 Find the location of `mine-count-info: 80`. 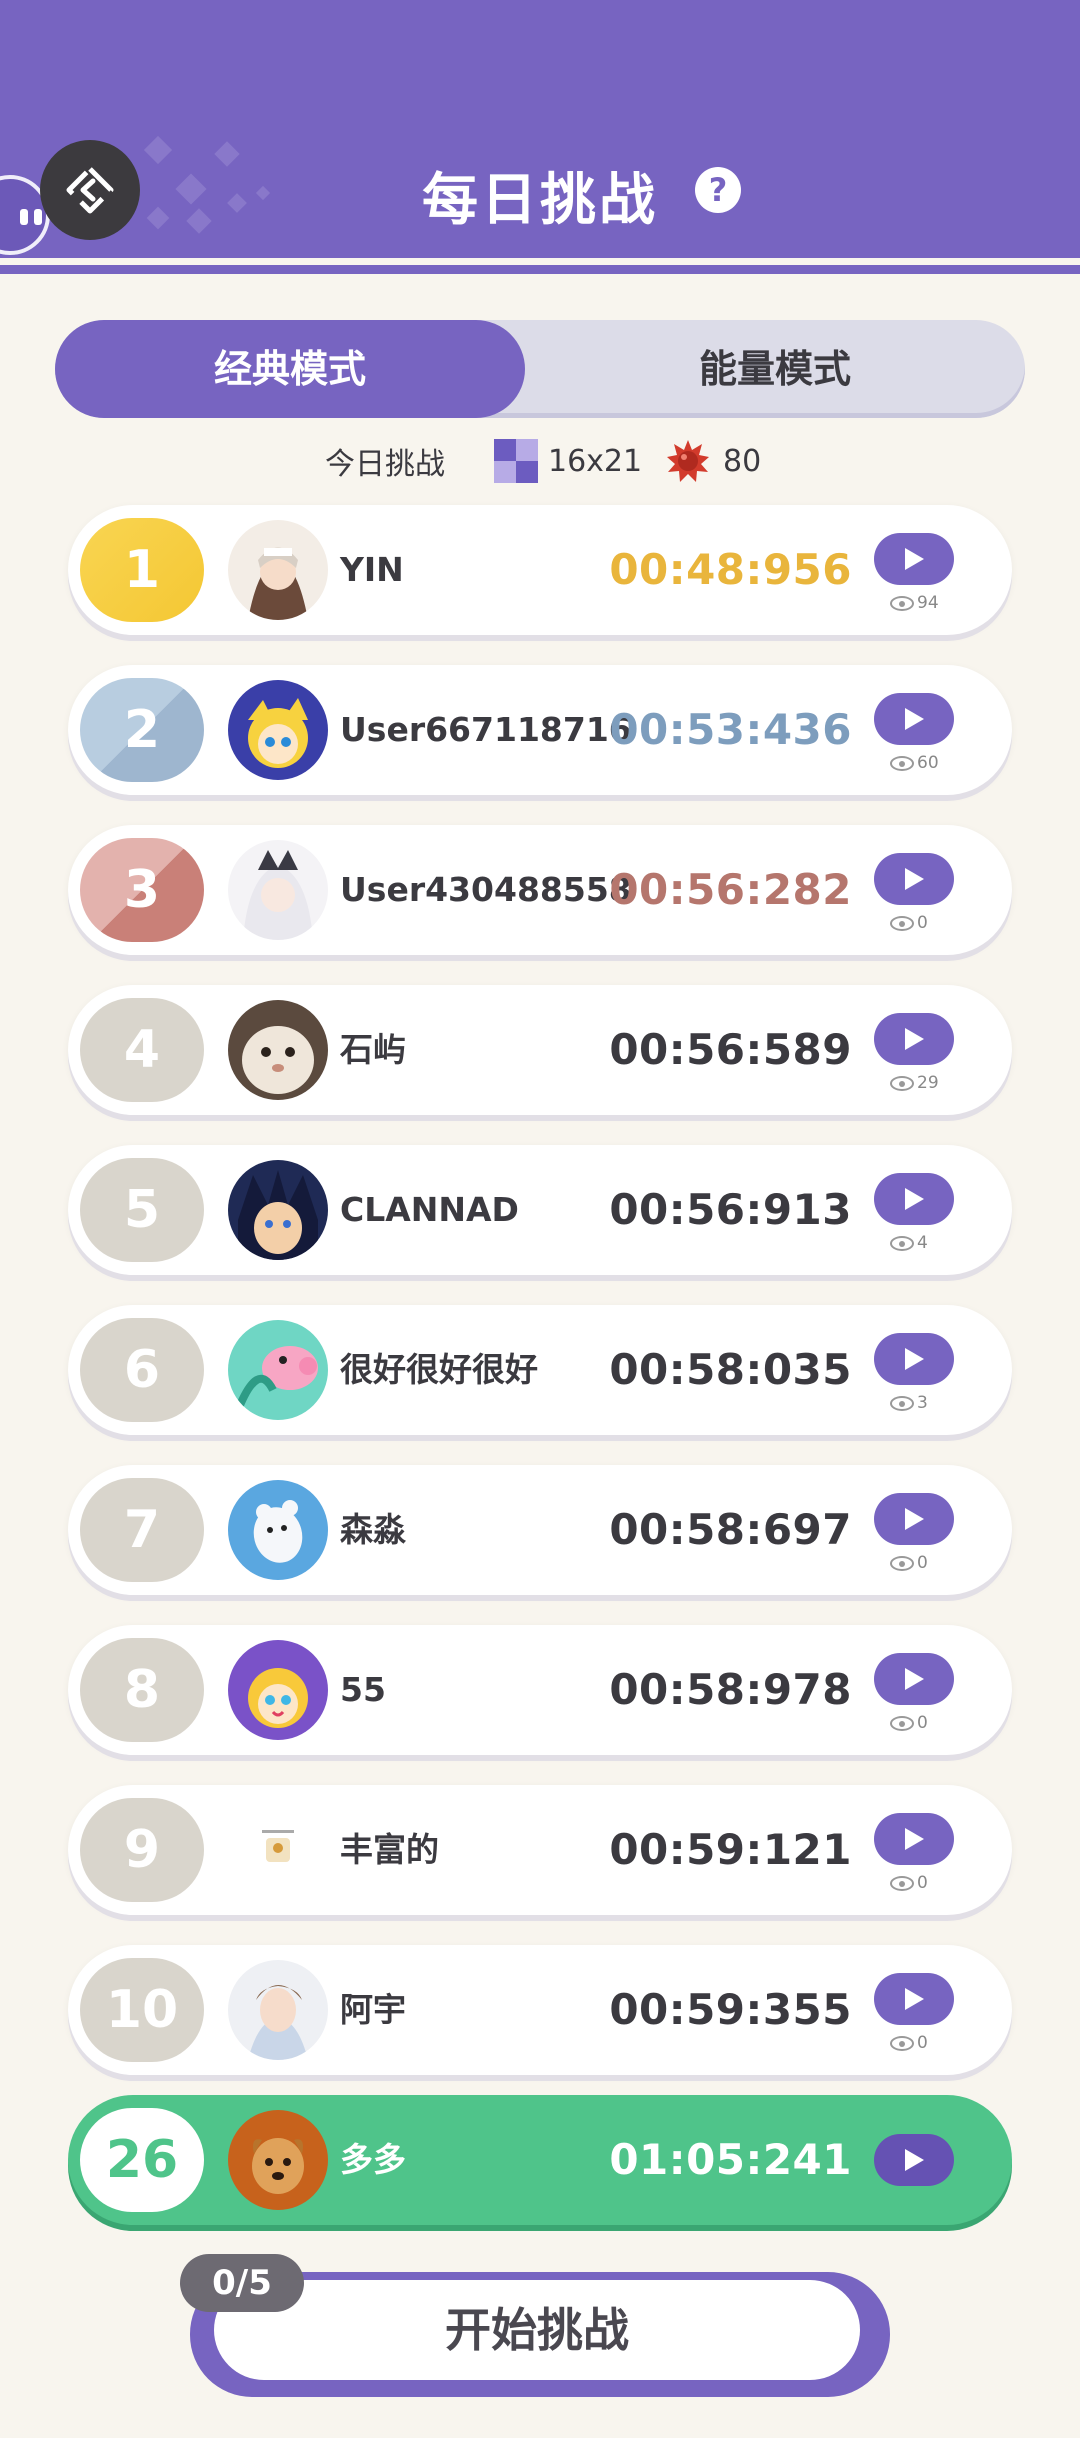

mine-count-info: 80 is located at coordinates (713, 461).